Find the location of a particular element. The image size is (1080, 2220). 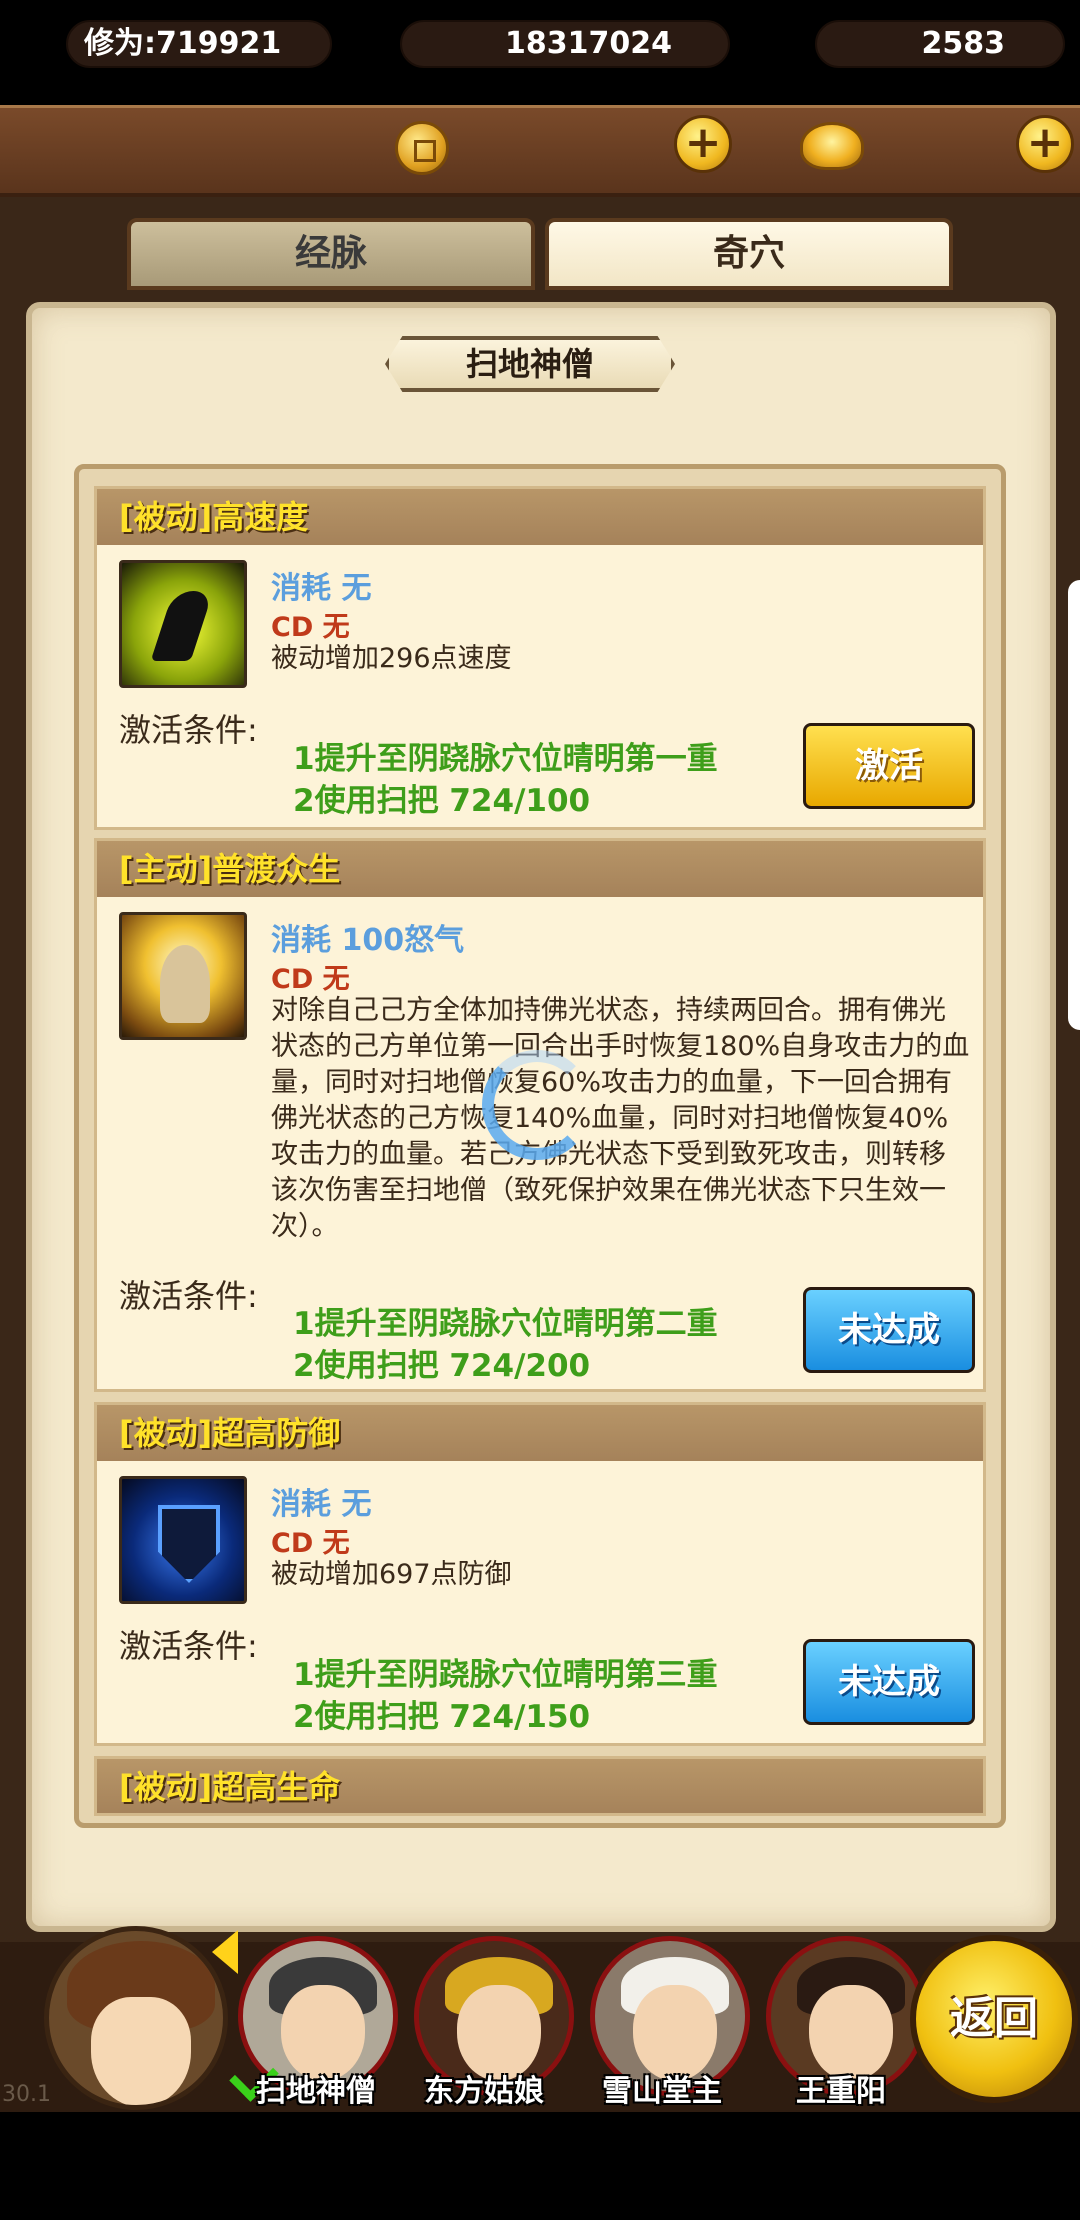

condition-2: 2使用扫把 724/150 is located at coordinates (442, 1717).